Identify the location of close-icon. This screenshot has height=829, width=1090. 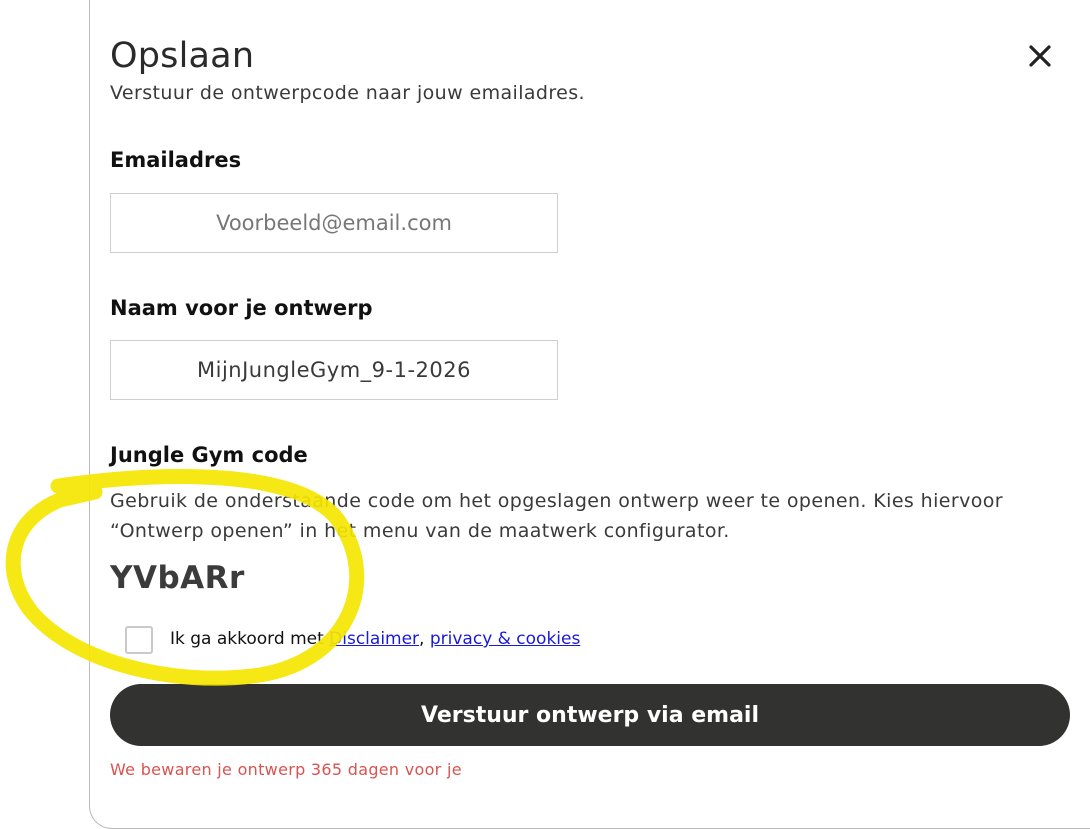
(1040, 56).